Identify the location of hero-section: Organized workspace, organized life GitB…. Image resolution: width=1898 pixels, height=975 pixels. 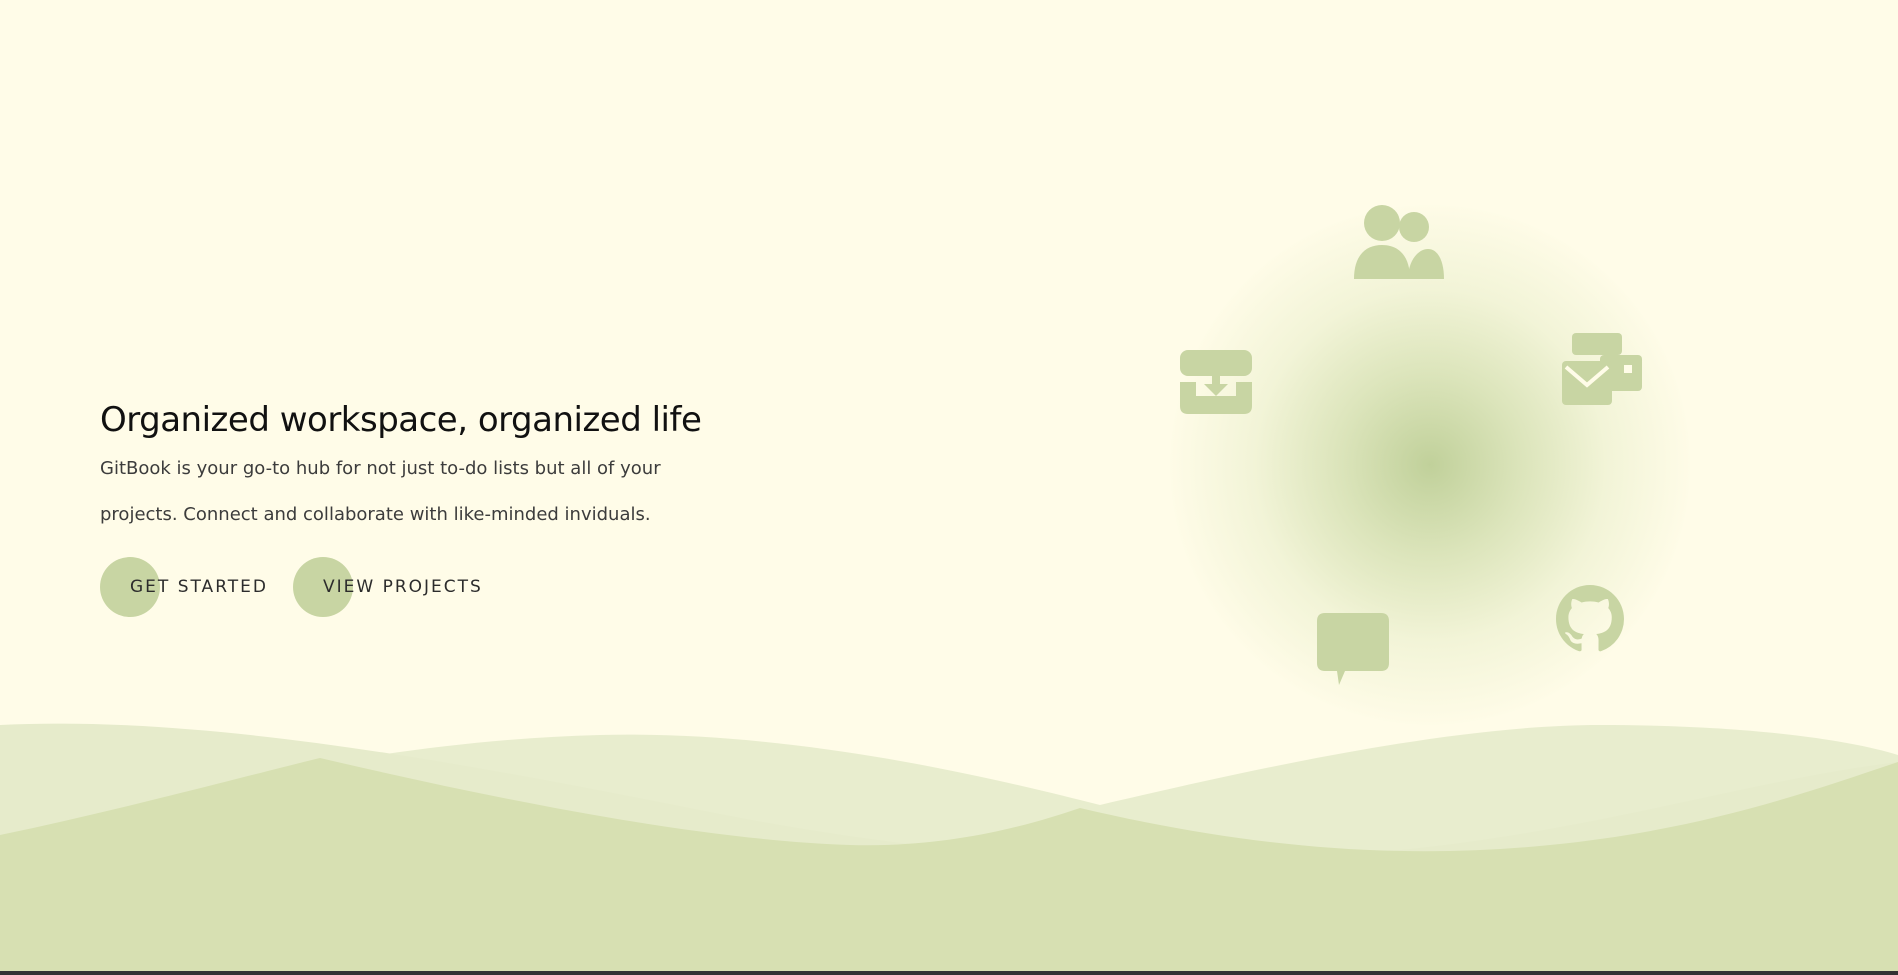
(410, 469).